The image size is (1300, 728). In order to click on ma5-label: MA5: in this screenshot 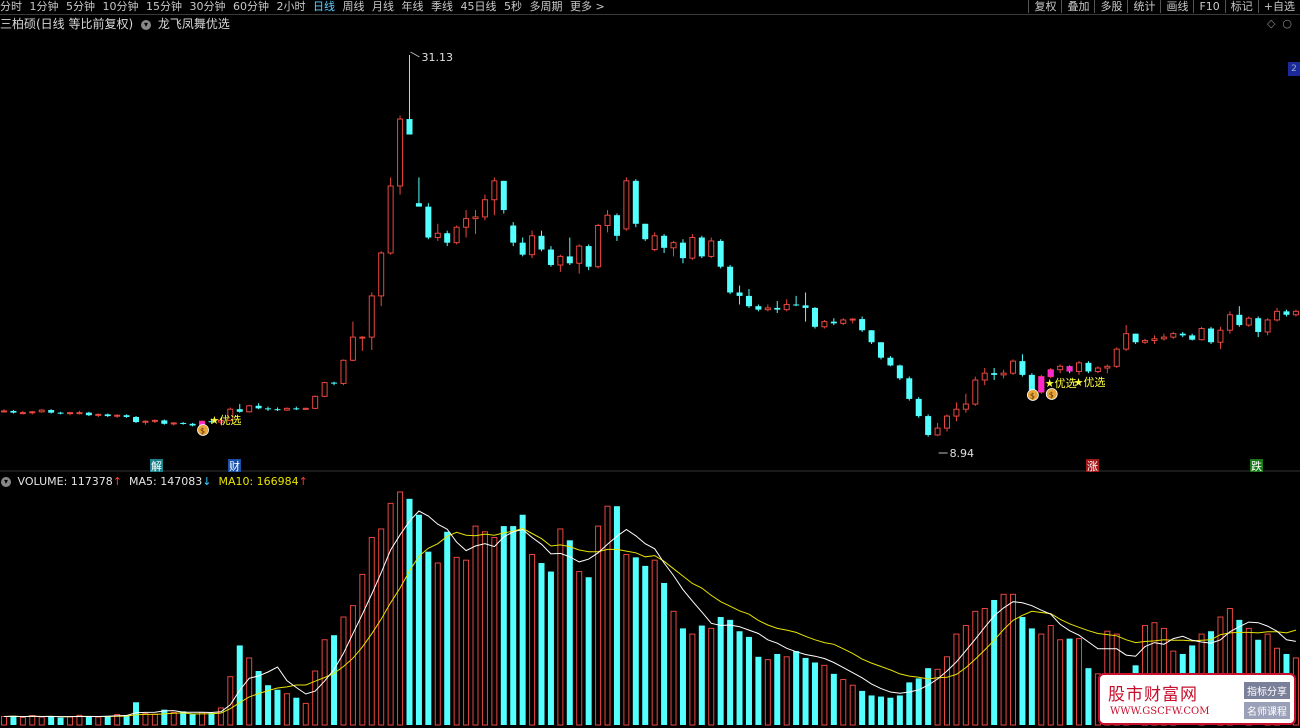, I will do `click(143, 481)`.